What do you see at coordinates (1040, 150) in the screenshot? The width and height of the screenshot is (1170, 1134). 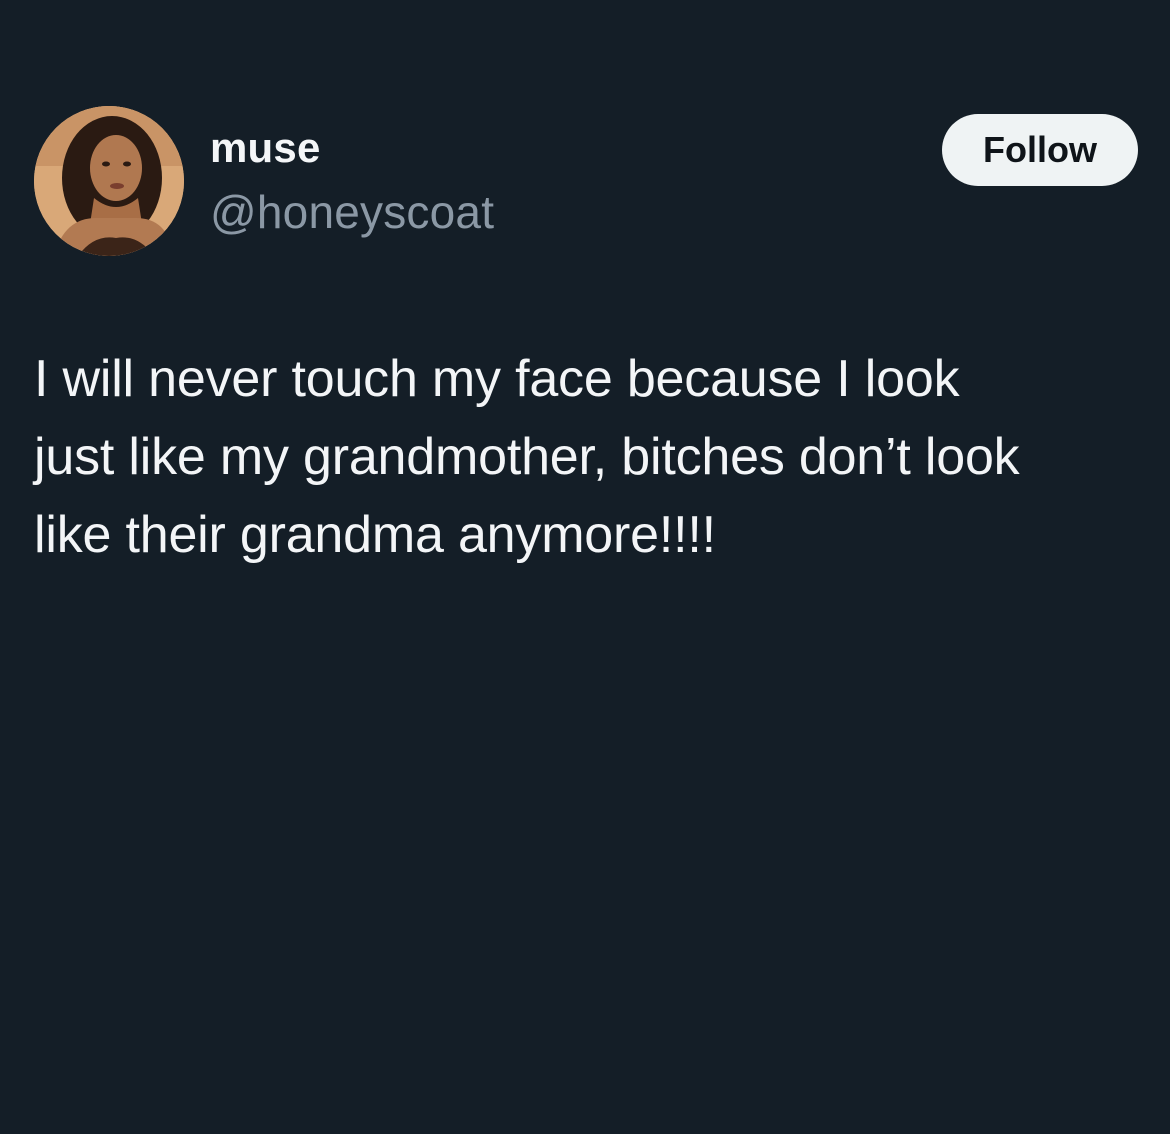 I see `follow-button: Follow` at bounding box center [1040, 150].